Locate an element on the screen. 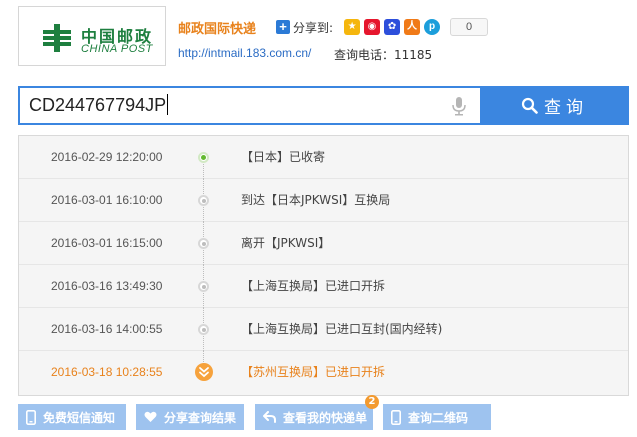  timeline-row: 2016-03-16 13:49:30 【上海互换局】已进口开拆 is located at coordinates (323, 286).